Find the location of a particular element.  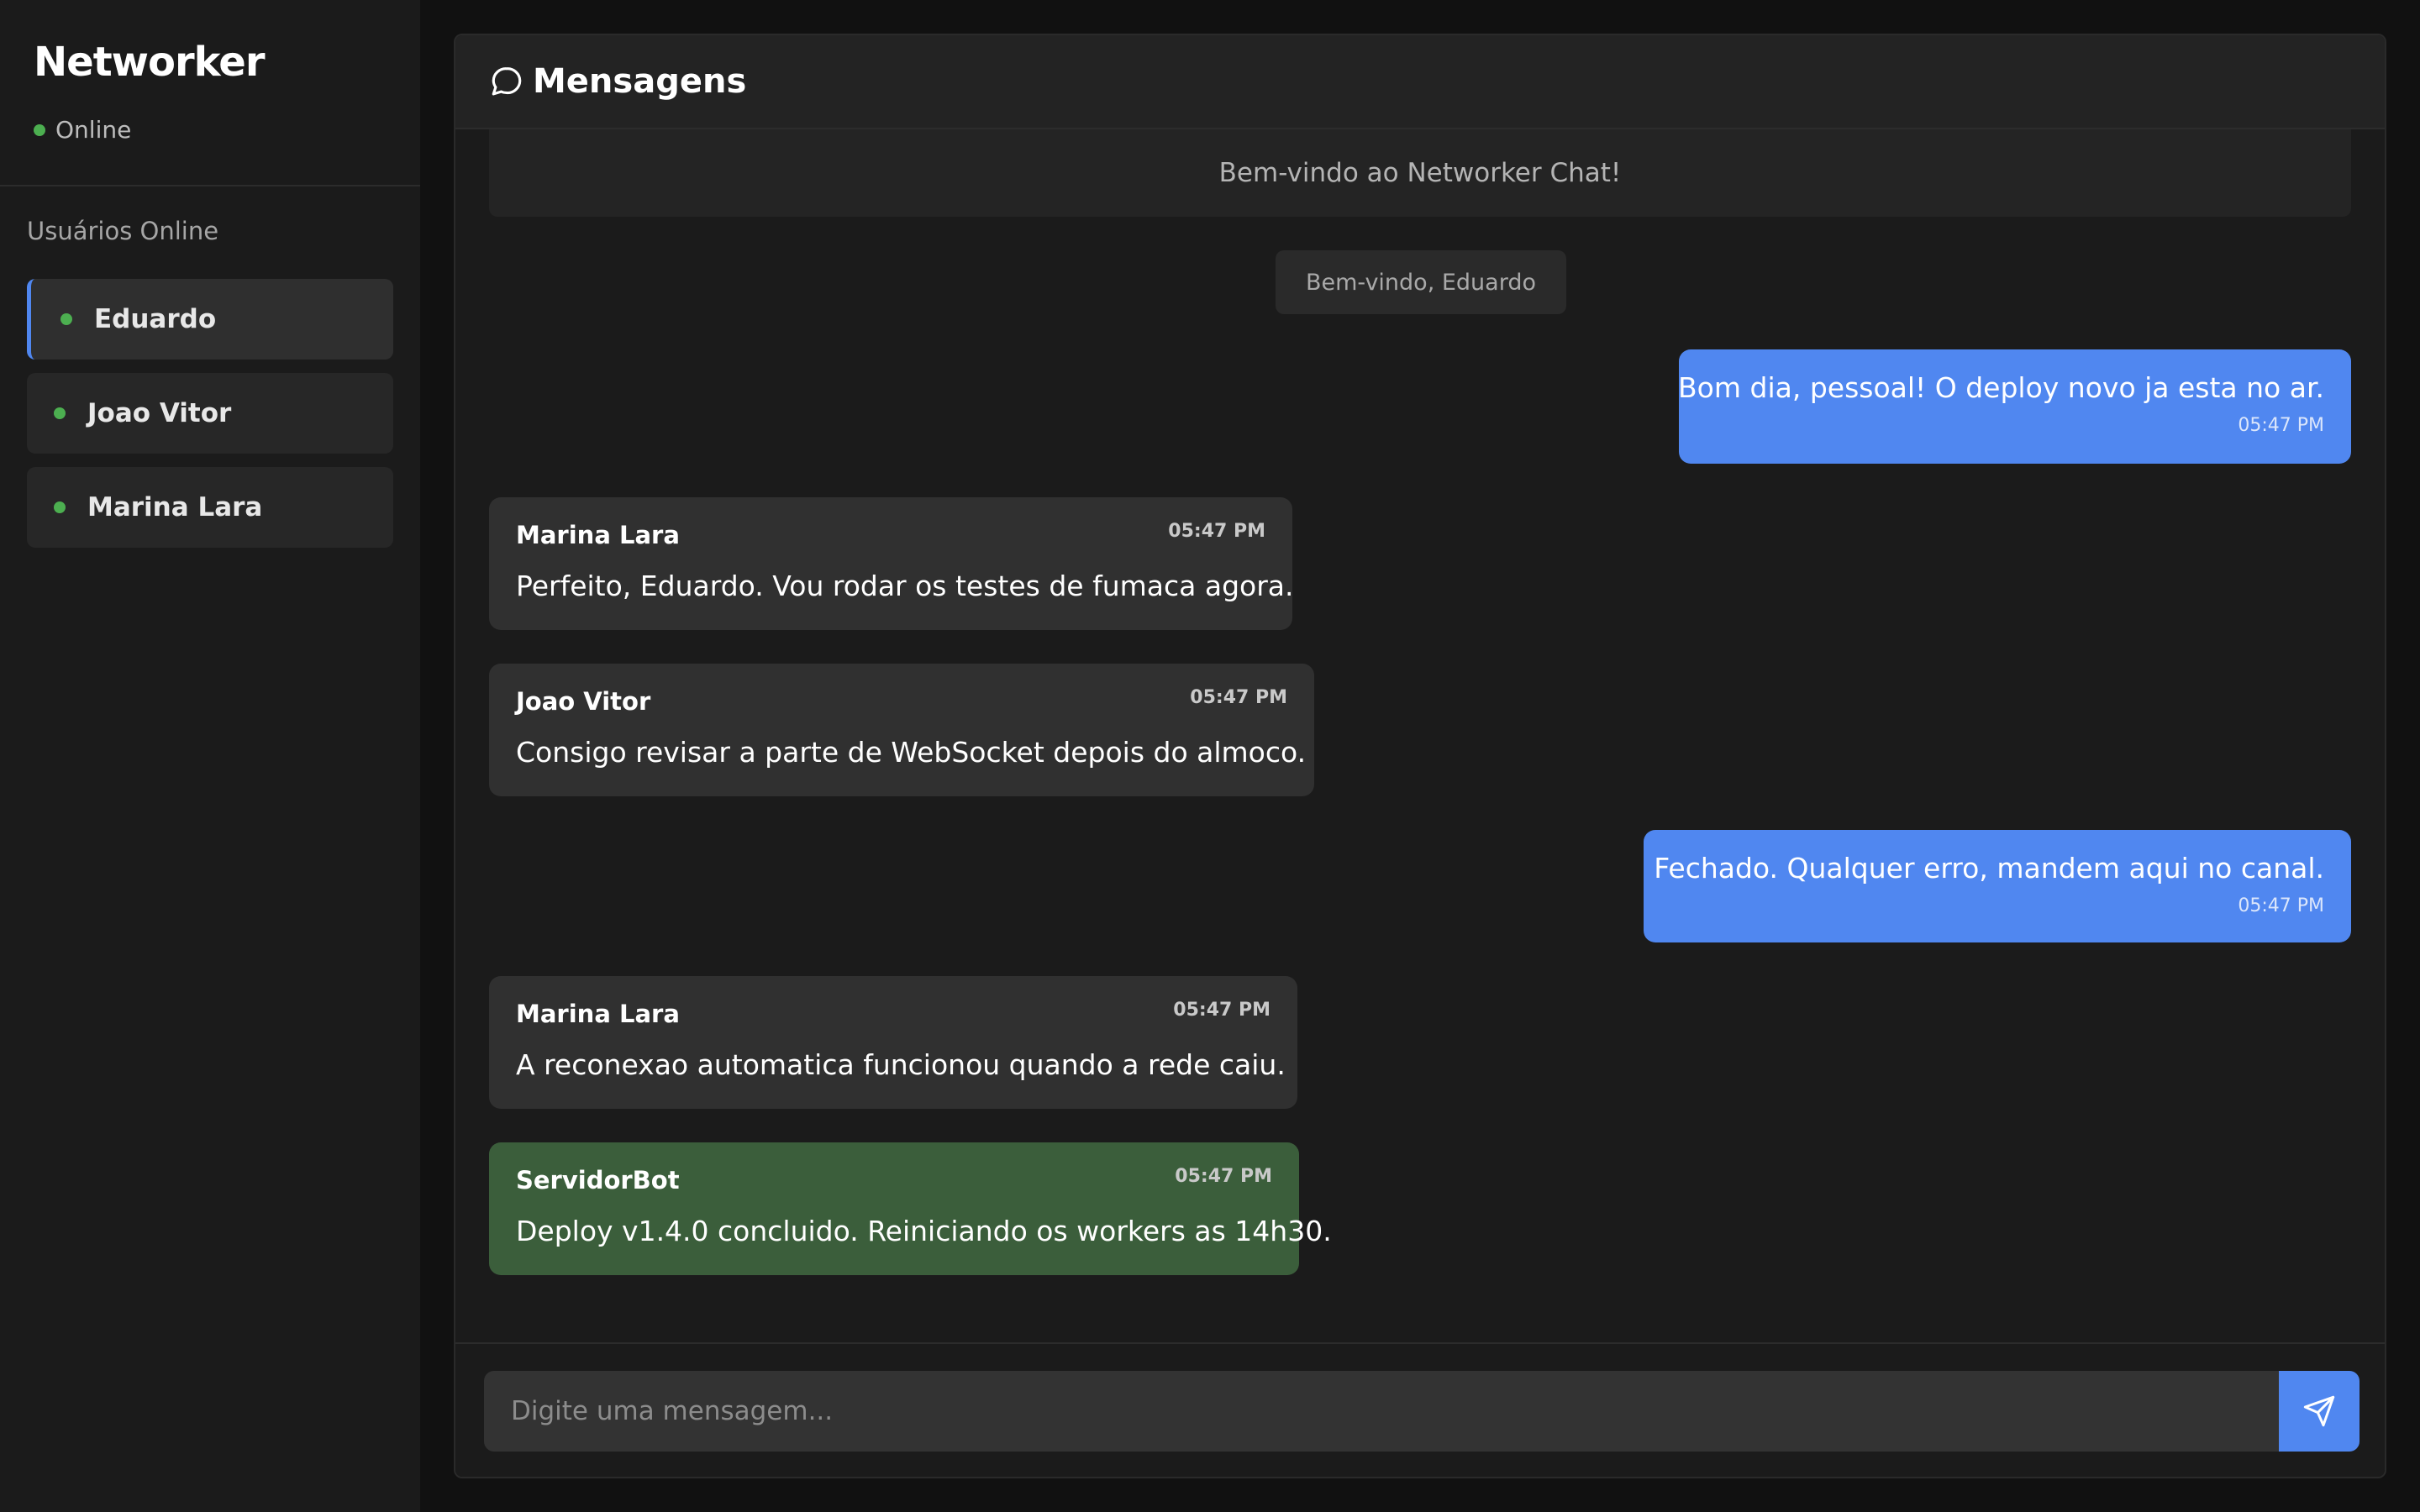

send-button is located at coordinates (2320, 1411).